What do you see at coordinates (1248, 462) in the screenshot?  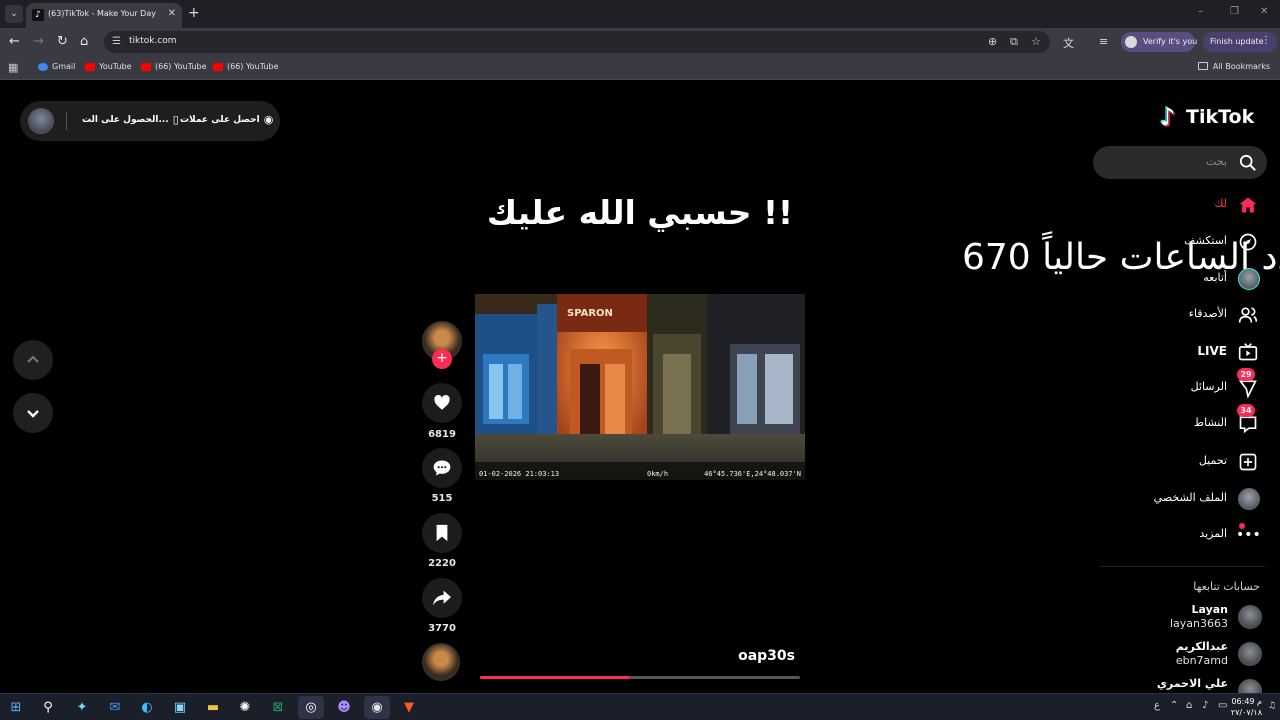 I see `upload-icon` at bounding box center [1248, 462].